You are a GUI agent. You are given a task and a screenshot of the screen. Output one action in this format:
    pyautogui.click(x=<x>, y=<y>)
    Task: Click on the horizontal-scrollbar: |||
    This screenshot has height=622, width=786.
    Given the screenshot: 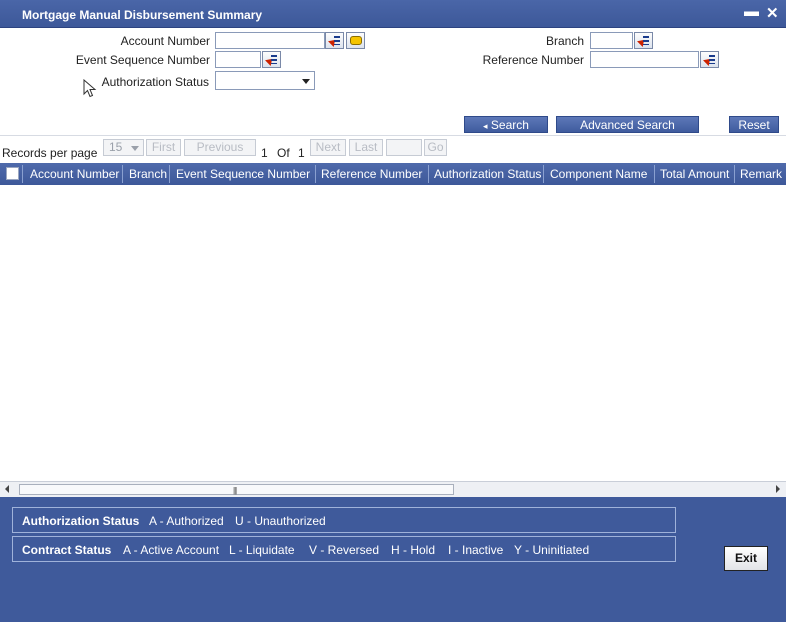 What is the action you would take?
    pyautogui.click(x=393, y=489)
    